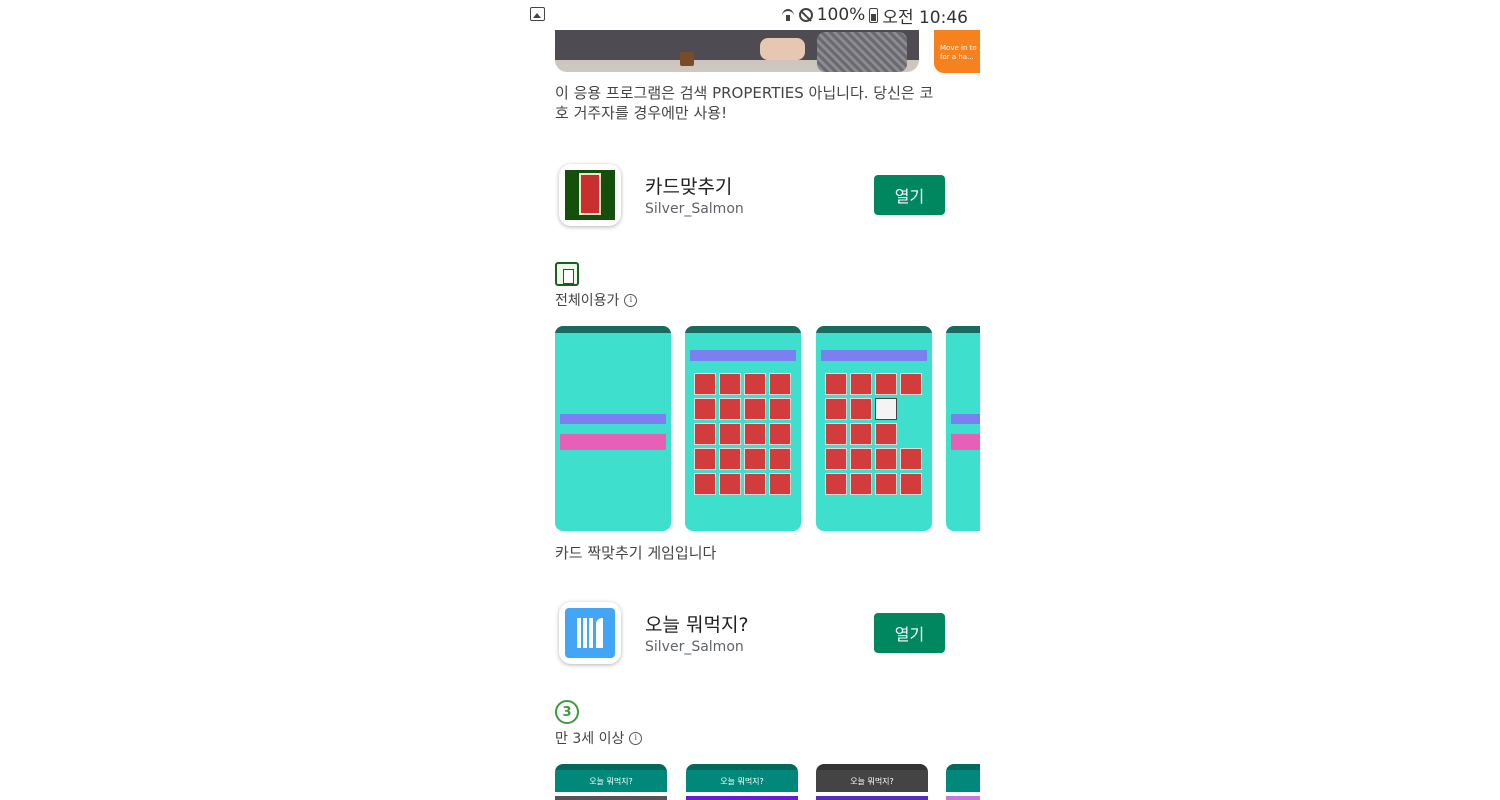 Image resolution: width=1500 pixels, height=800 pixels. Describe the element at coordinates (587, 301) in the screenshot. I see `rating-text: 전체이용가` at that location.